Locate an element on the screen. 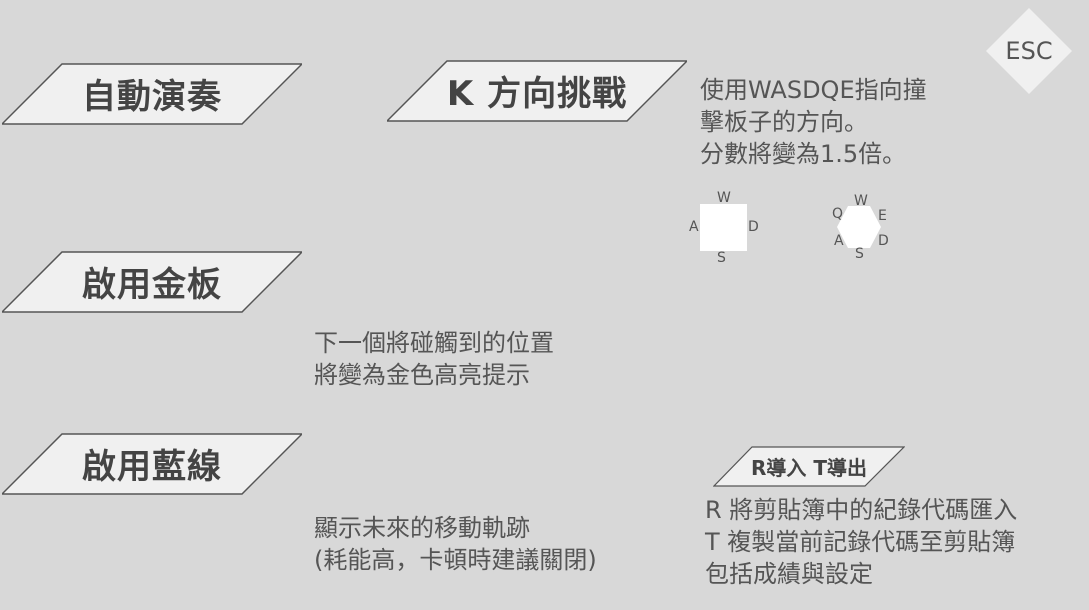 The width and height of the screenshot is (1089, 610). golden-desc-line-2: 將變為金色高亮提示 is located at coordinates (422, 375).